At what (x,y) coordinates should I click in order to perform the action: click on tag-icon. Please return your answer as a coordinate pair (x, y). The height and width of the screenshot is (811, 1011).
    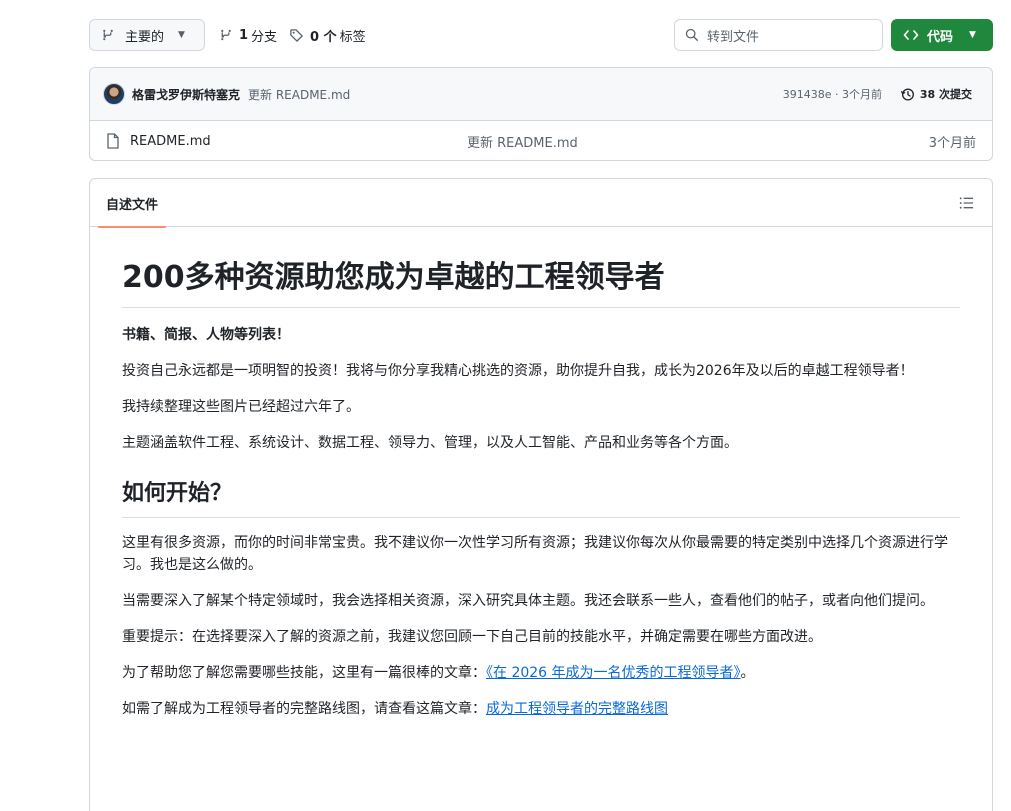
    Looking at the image, I should click on (297, 35).